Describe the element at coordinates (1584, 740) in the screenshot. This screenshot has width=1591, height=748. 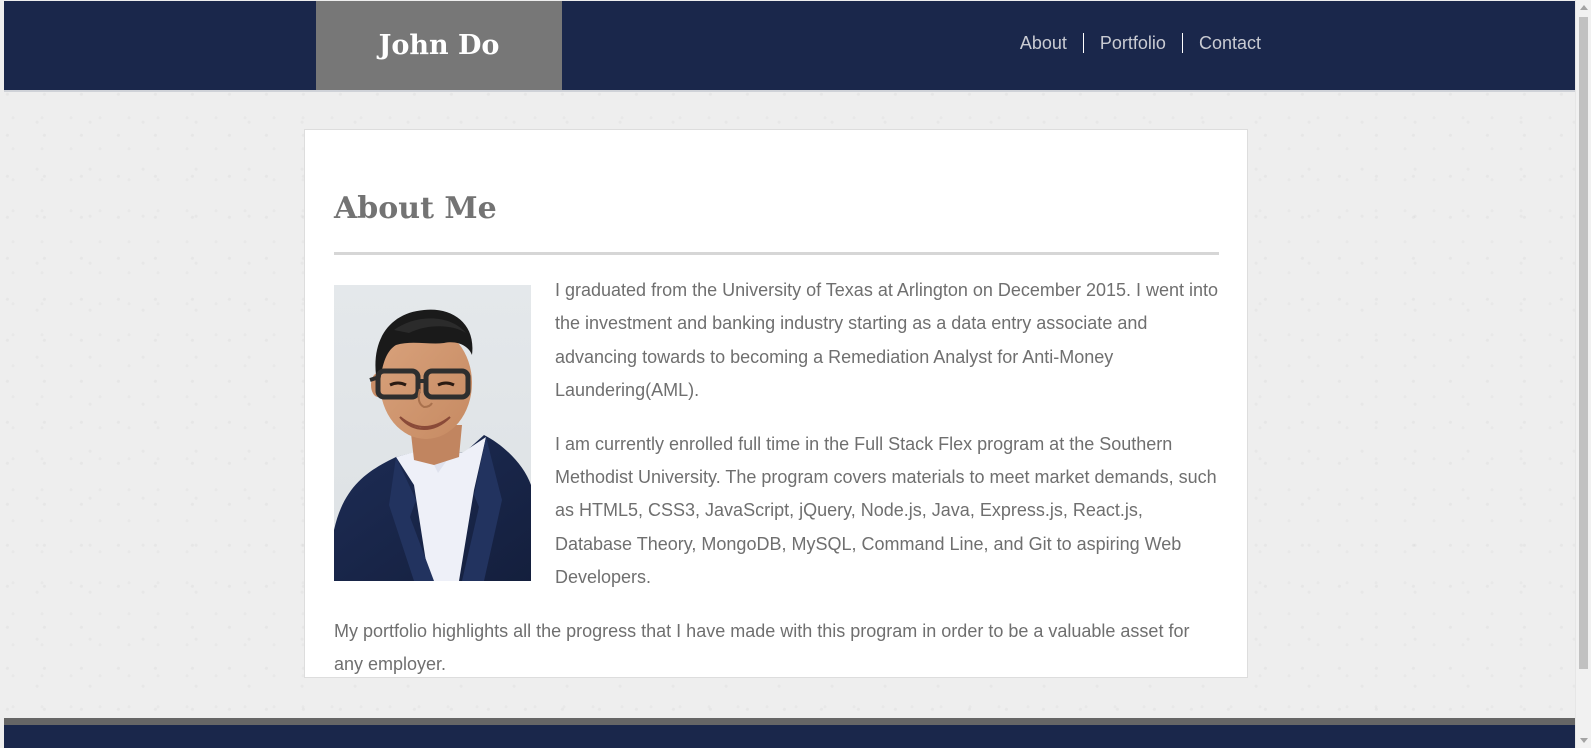
I see `scroll-down-arrow-icon` at that location.